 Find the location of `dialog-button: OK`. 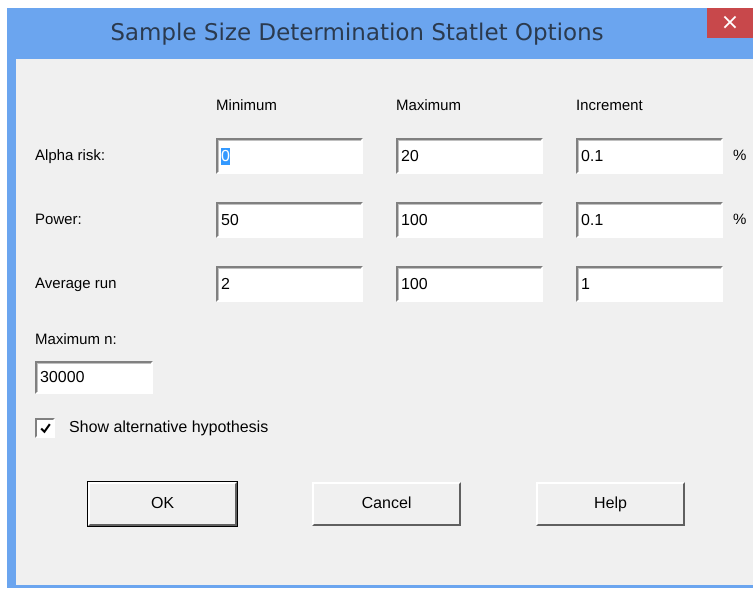

dialog-button: OK is located at coordinates (162, 504).